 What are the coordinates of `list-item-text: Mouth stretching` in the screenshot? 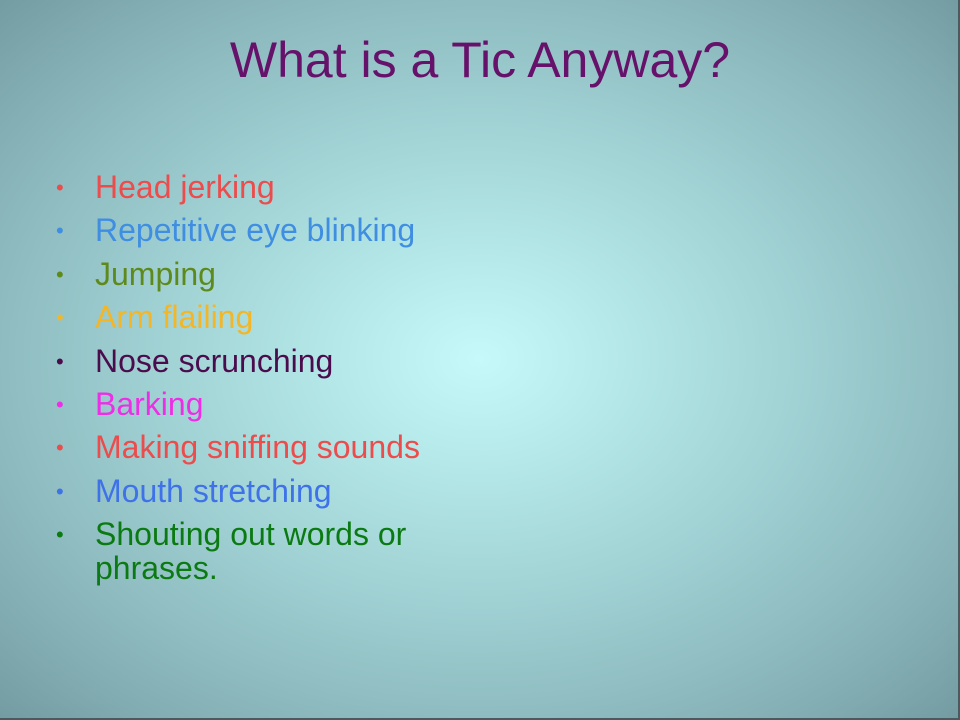 It's located at (213, 490).